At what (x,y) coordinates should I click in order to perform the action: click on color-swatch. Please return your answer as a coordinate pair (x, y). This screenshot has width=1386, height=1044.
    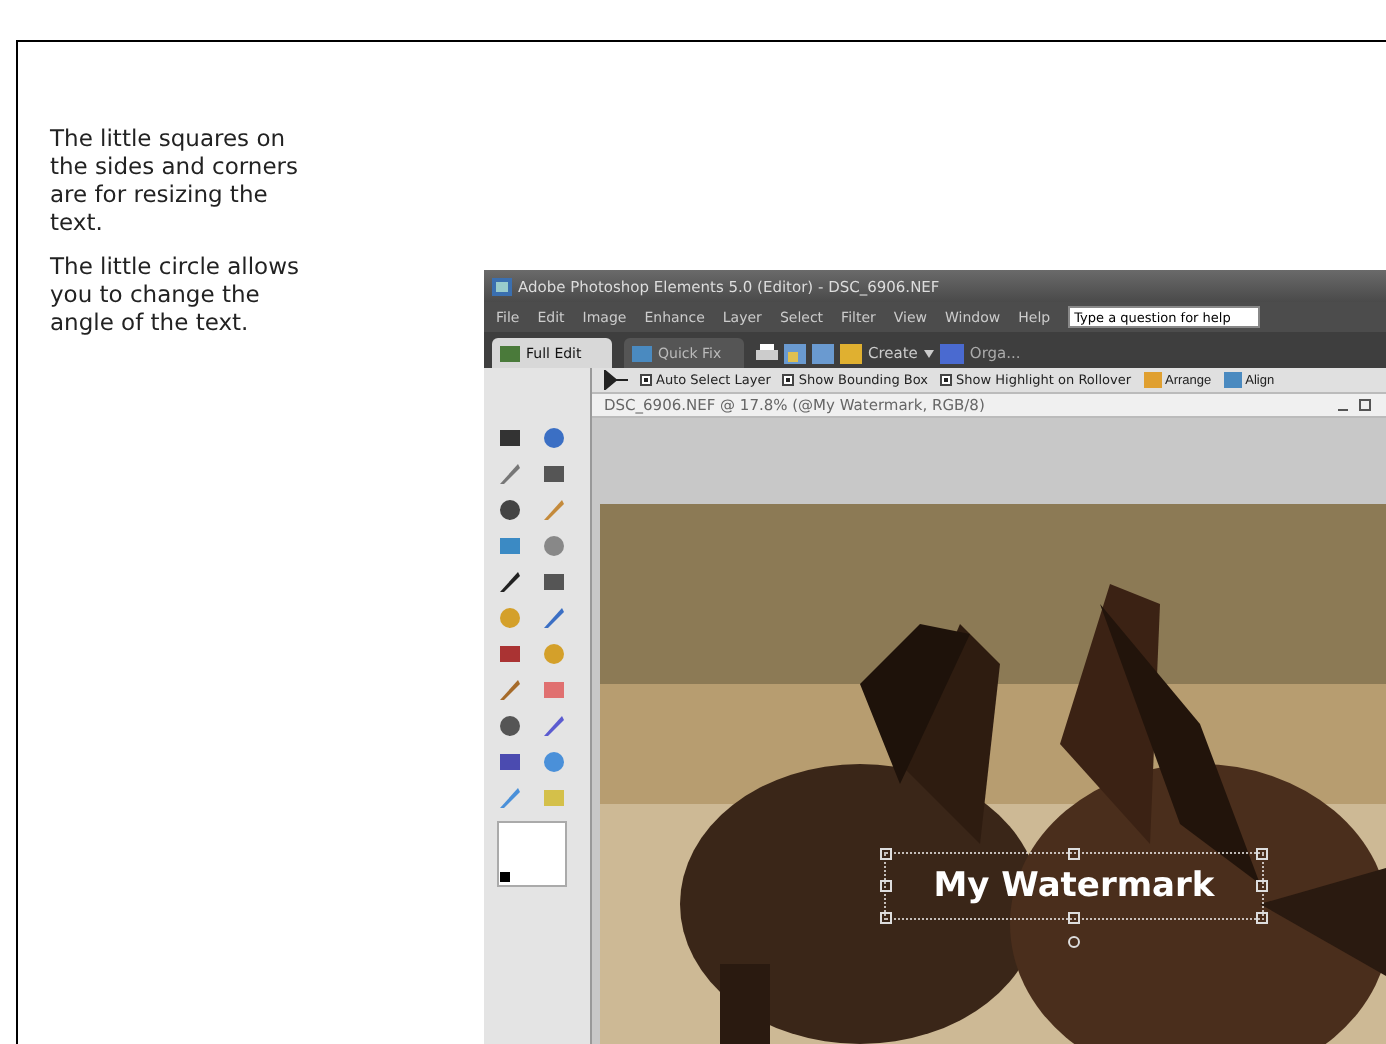
    Looking at the image, I should click on (532, 854).